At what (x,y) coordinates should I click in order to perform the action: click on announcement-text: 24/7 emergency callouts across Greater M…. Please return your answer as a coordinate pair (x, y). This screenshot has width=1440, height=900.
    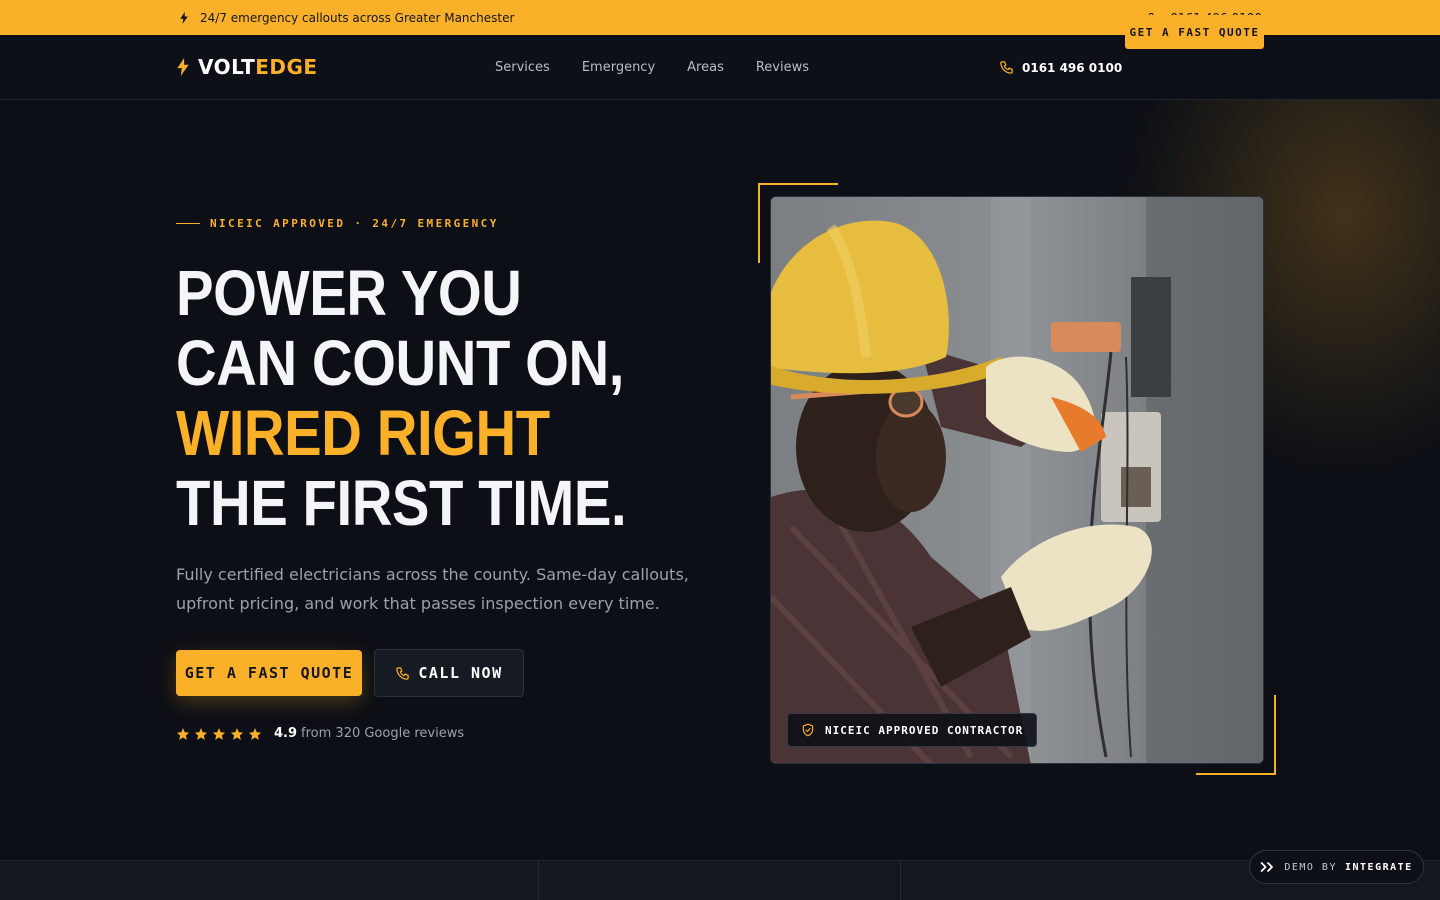
    Looking at the image, I should click on (357, 17).